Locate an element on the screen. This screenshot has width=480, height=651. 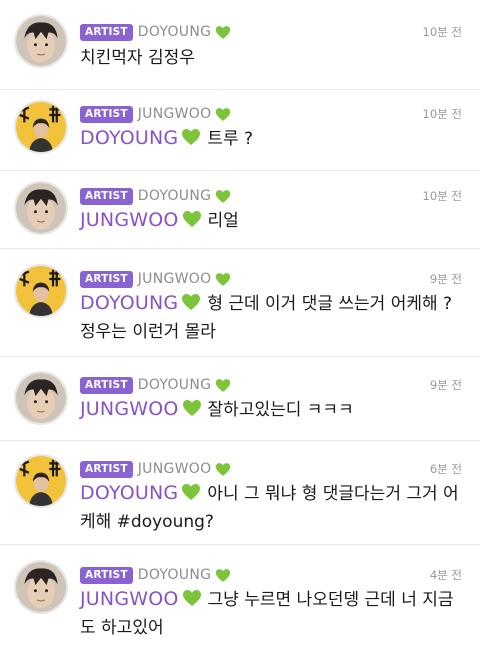
comment-text: 잘하고있는디 ㅋㅋㅋ is located at coordinates (280, 410).